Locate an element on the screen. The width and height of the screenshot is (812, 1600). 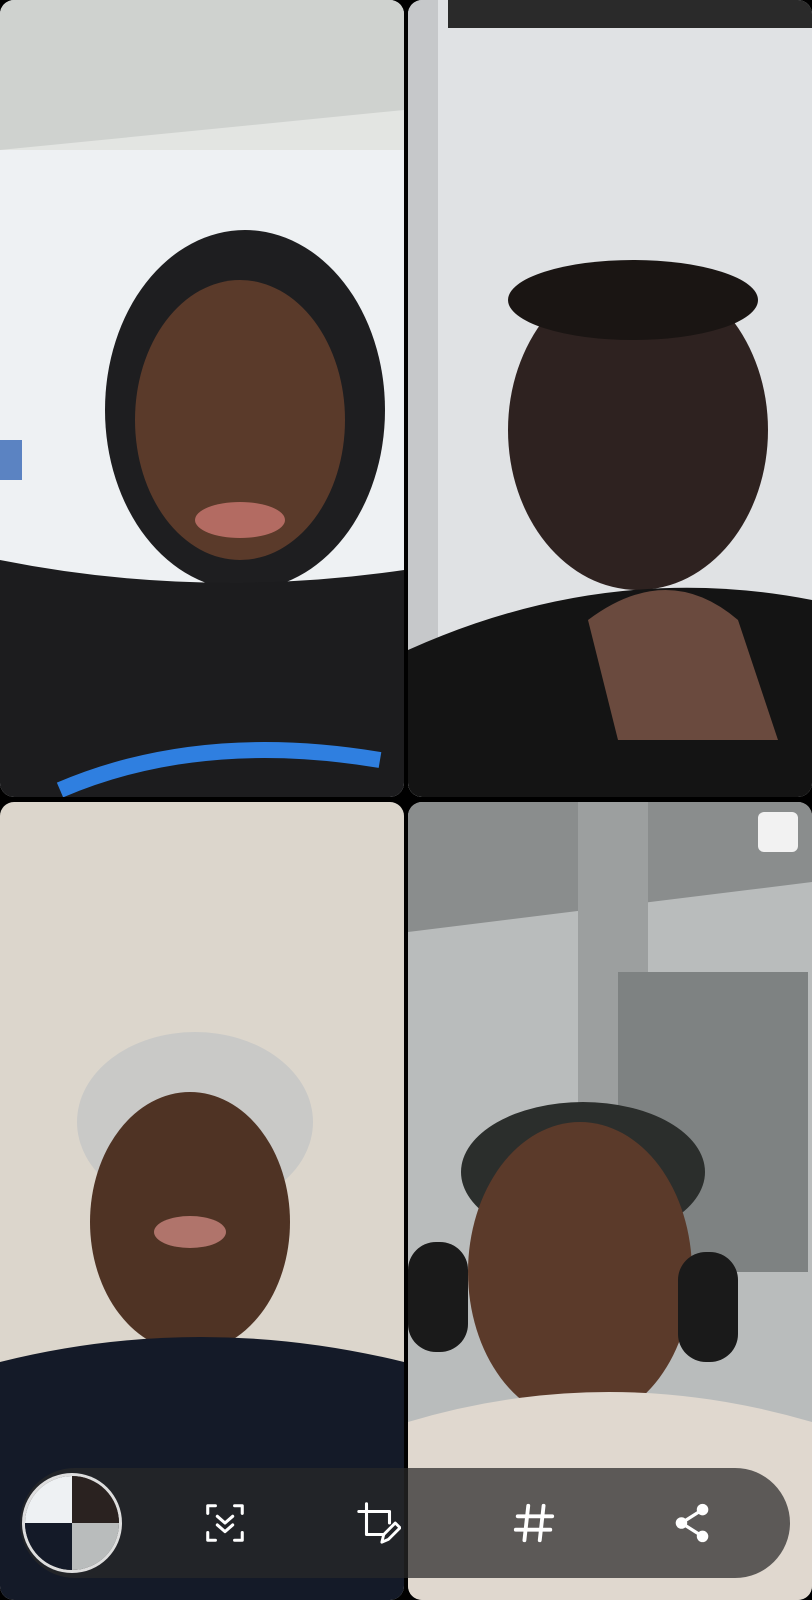
share-icon is located at coordinates (692, 1523).